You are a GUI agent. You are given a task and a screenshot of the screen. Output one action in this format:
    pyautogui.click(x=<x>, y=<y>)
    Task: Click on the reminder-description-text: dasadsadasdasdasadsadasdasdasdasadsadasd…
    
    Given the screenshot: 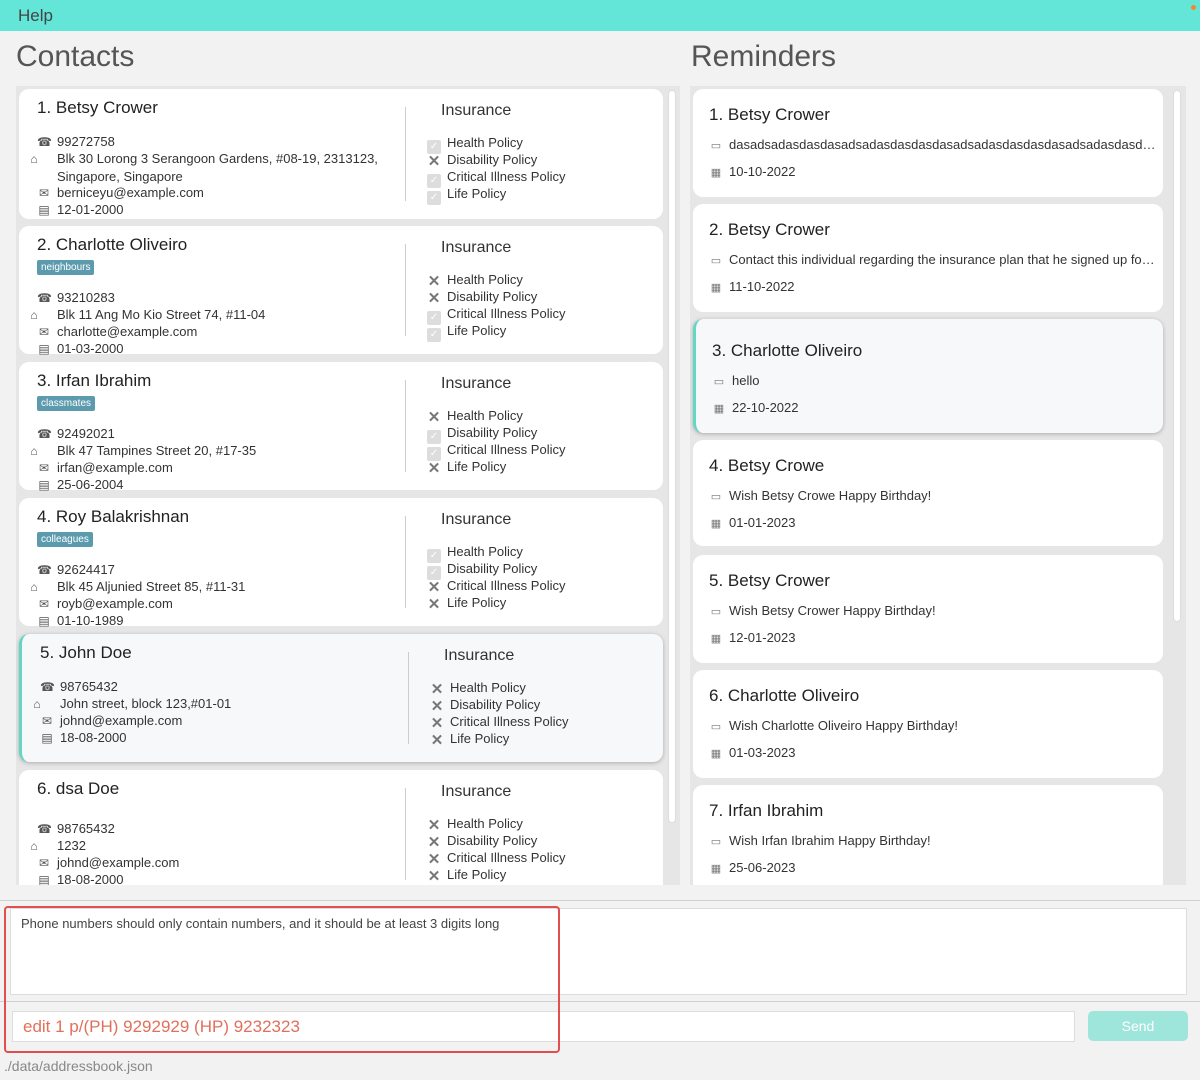 What is the action you would take?
    pyautogui.click(x=943, y=144)
    